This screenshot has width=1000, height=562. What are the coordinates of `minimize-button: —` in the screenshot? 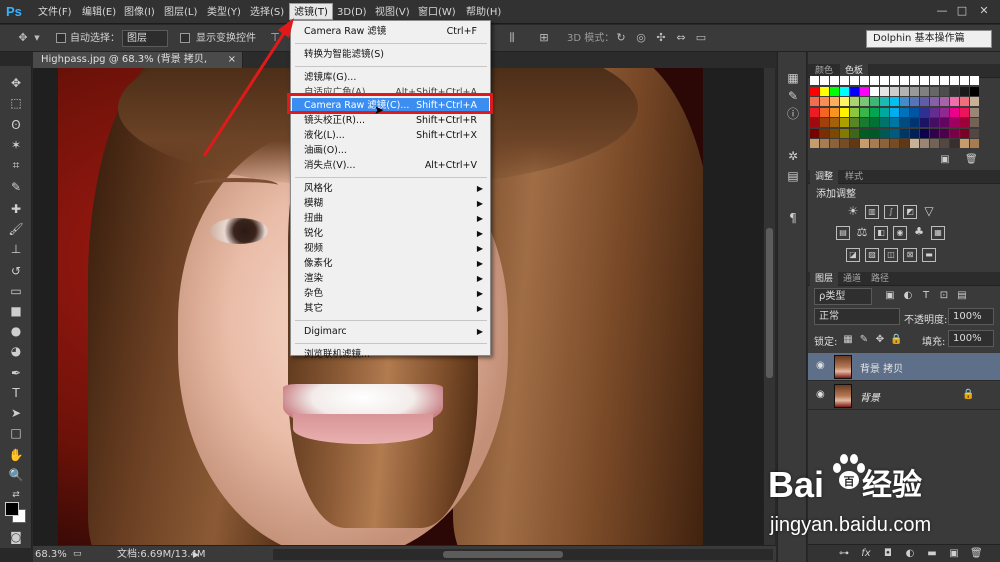 It's located at (942, 11).